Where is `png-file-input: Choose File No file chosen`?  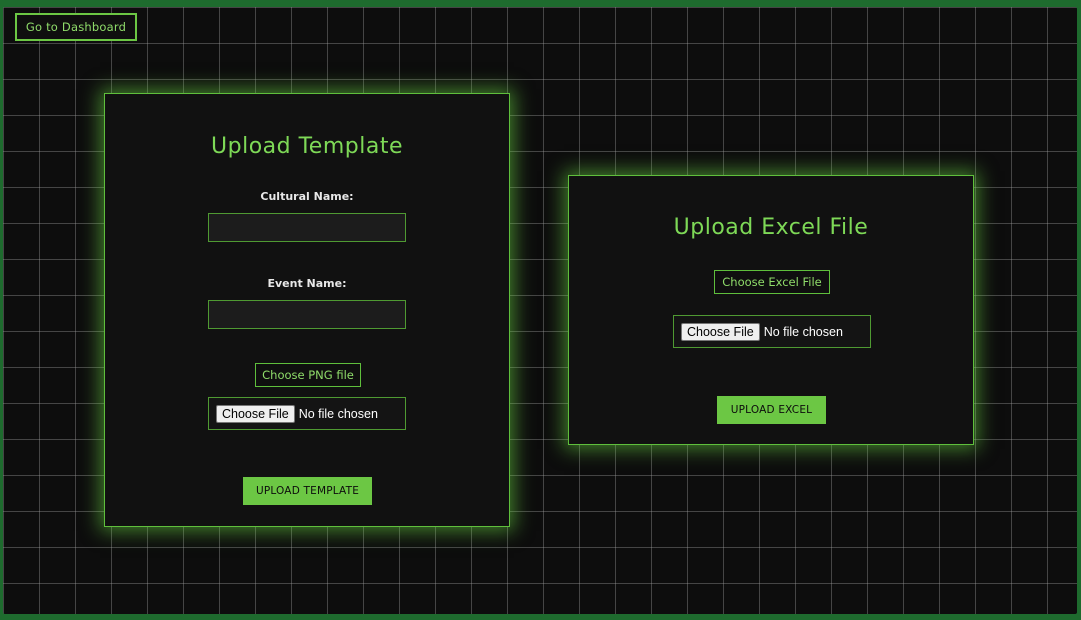
png-file-input: Choose File No file chosen is located at coordinates (307, 413).